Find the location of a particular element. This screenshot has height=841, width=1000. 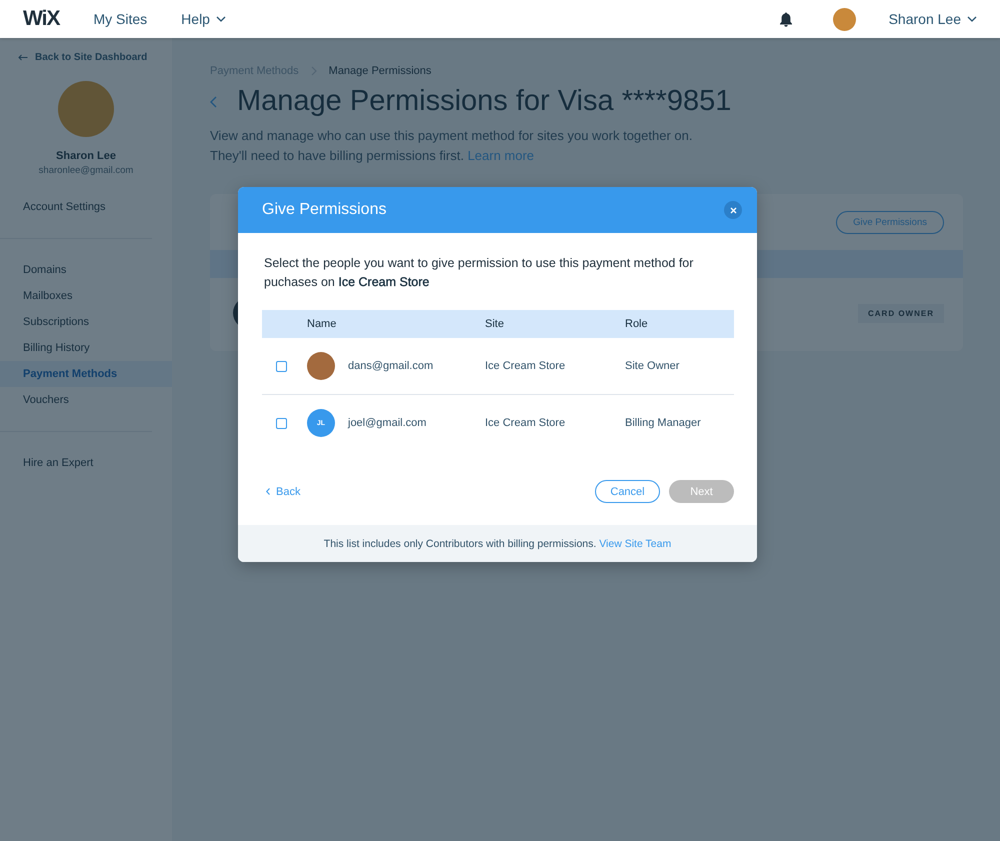

back-button: Back is located at coordinates (281, 492).